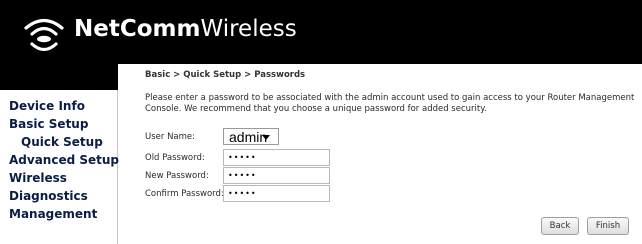  What do you see at coordinates (177, 176) in the screenshot?
I see `new-password-label: New Password:` at bounding box center [177, 176].